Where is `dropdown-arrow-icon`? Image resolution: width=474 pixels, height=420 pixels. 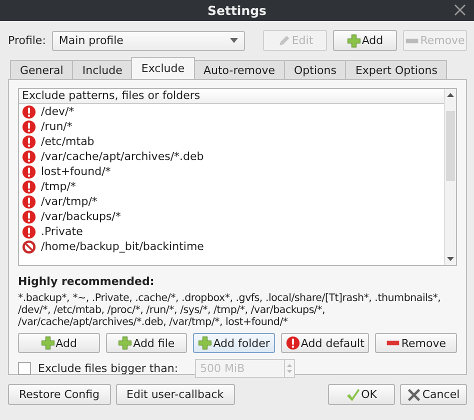 dropdown-arrow-icon is located at coordinates (234, 40).